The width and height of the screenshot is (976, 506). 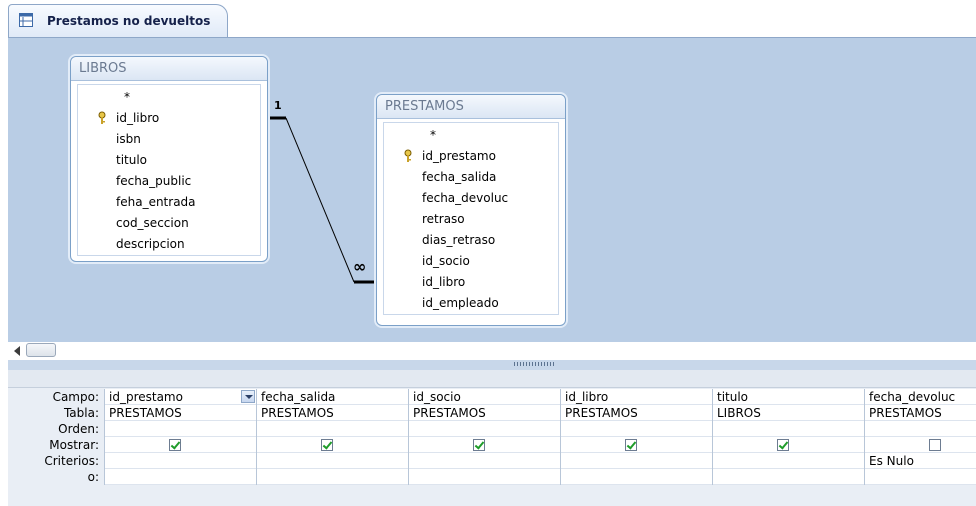 I want to click on table-title: LIBROS, so click(x=169, y=69).